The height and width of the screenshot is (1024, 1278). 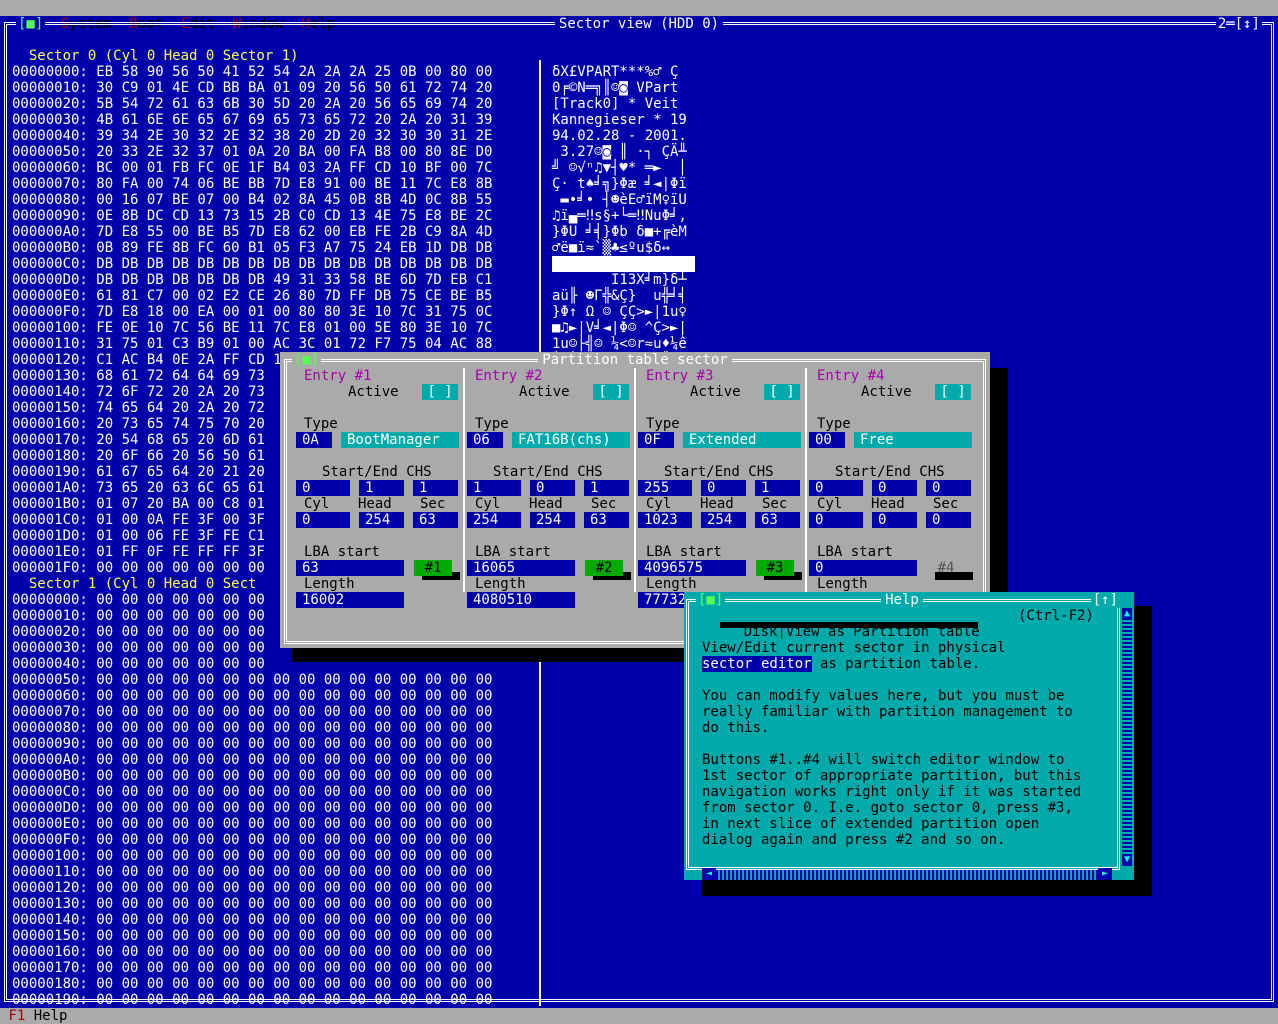 What do you see at coordinates (692, 568) in the screenshot?
I see `lba-start-field: 4096575` at bounding box center [692, 568].